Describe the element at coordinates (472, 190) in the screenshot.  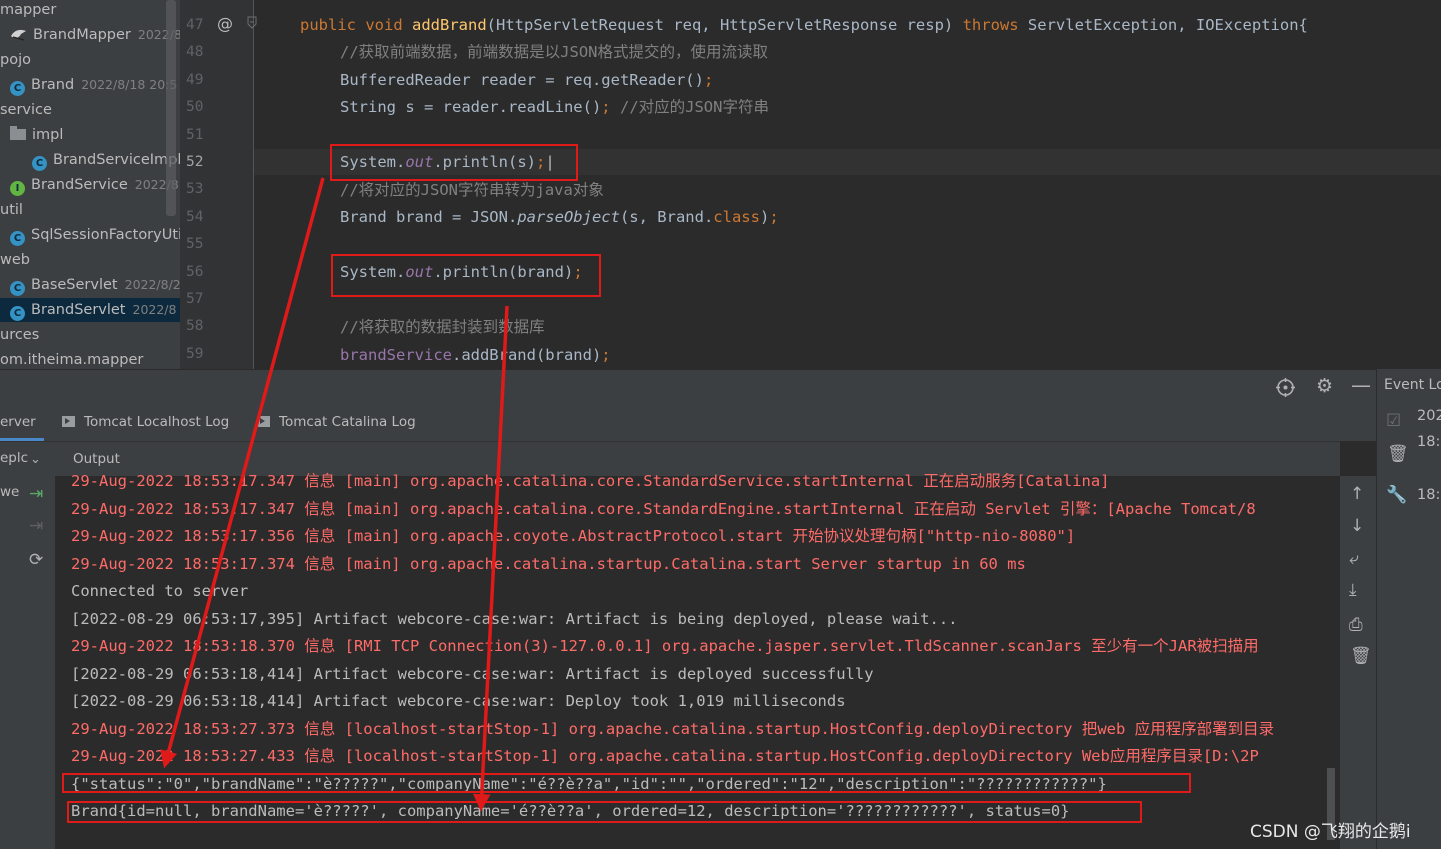
I see `code-line-53: //将对应的JSON字符串转为java对象` at that location.